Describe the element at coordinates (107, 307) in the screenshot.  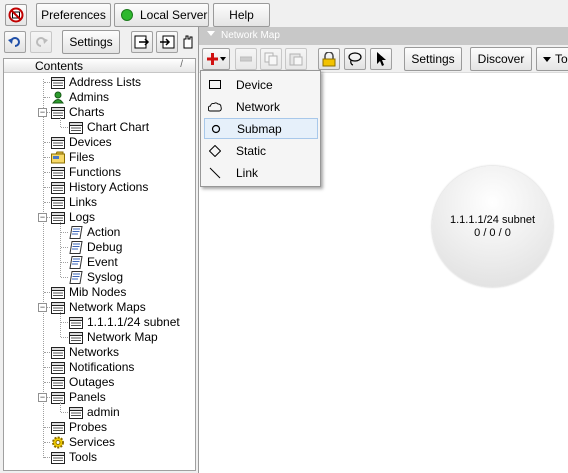
I see `tree-item-label: Network Maps` at that location.